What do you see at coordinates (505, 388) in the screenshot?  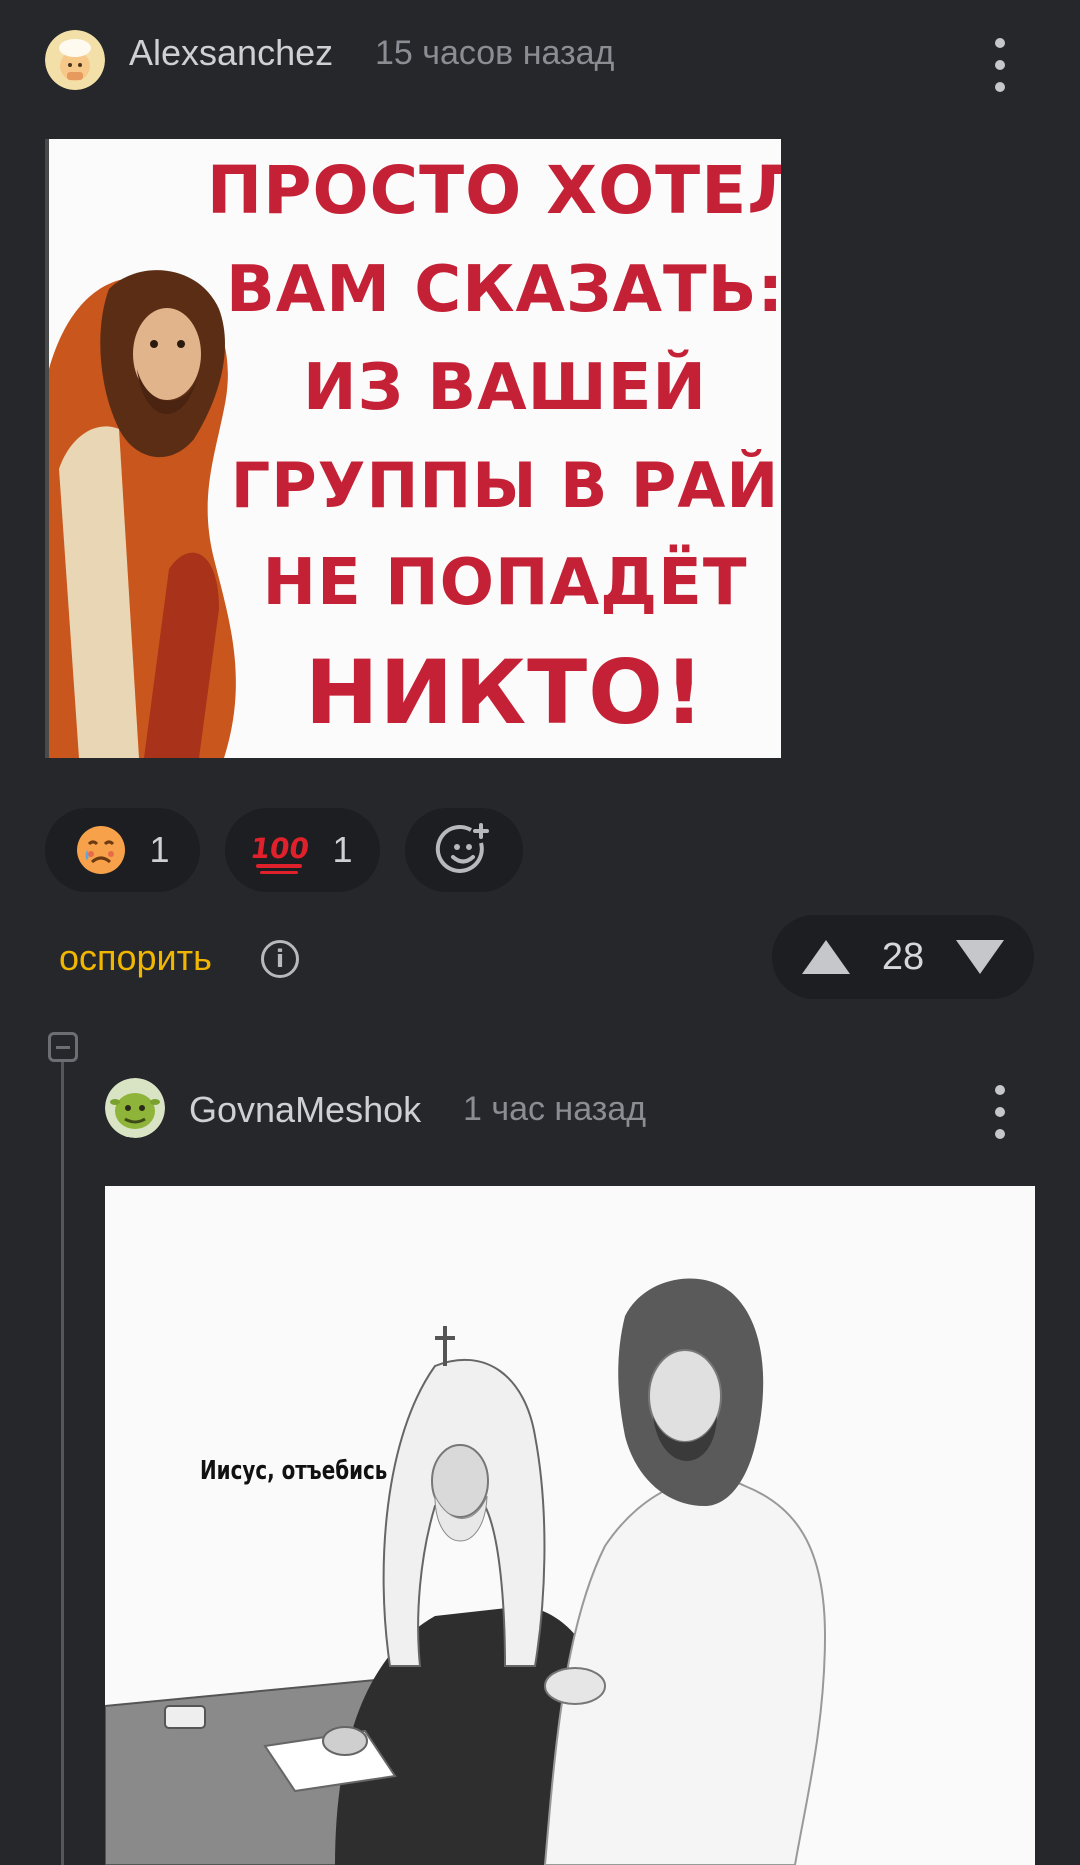 I see `image-text-line: ИЗ ВАШЕЙ` at bounding box center [505, 388].